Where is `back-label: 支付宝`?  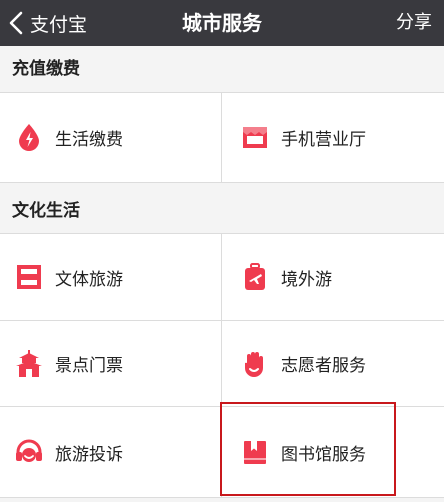 back-label: 支付宝 is located at coordinates (59, 24).